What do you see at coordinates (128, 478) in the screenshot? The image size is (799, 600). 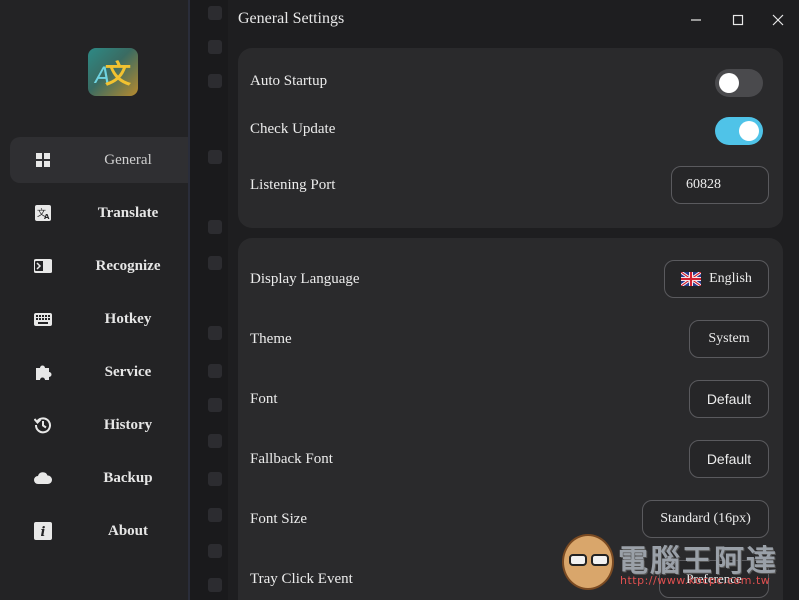 I see `sidebar-item-label: Backup` at bounding box center [128, 478].